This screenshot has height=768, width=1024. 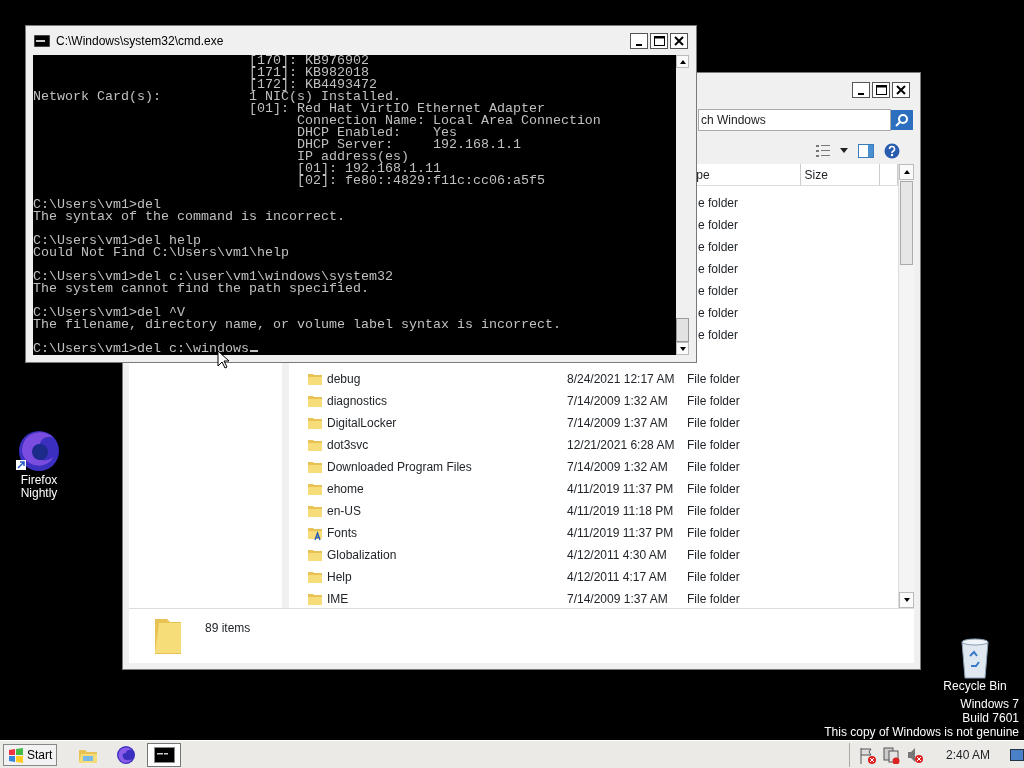 I want to click on column-header: Size, so click(x=840, y=175).